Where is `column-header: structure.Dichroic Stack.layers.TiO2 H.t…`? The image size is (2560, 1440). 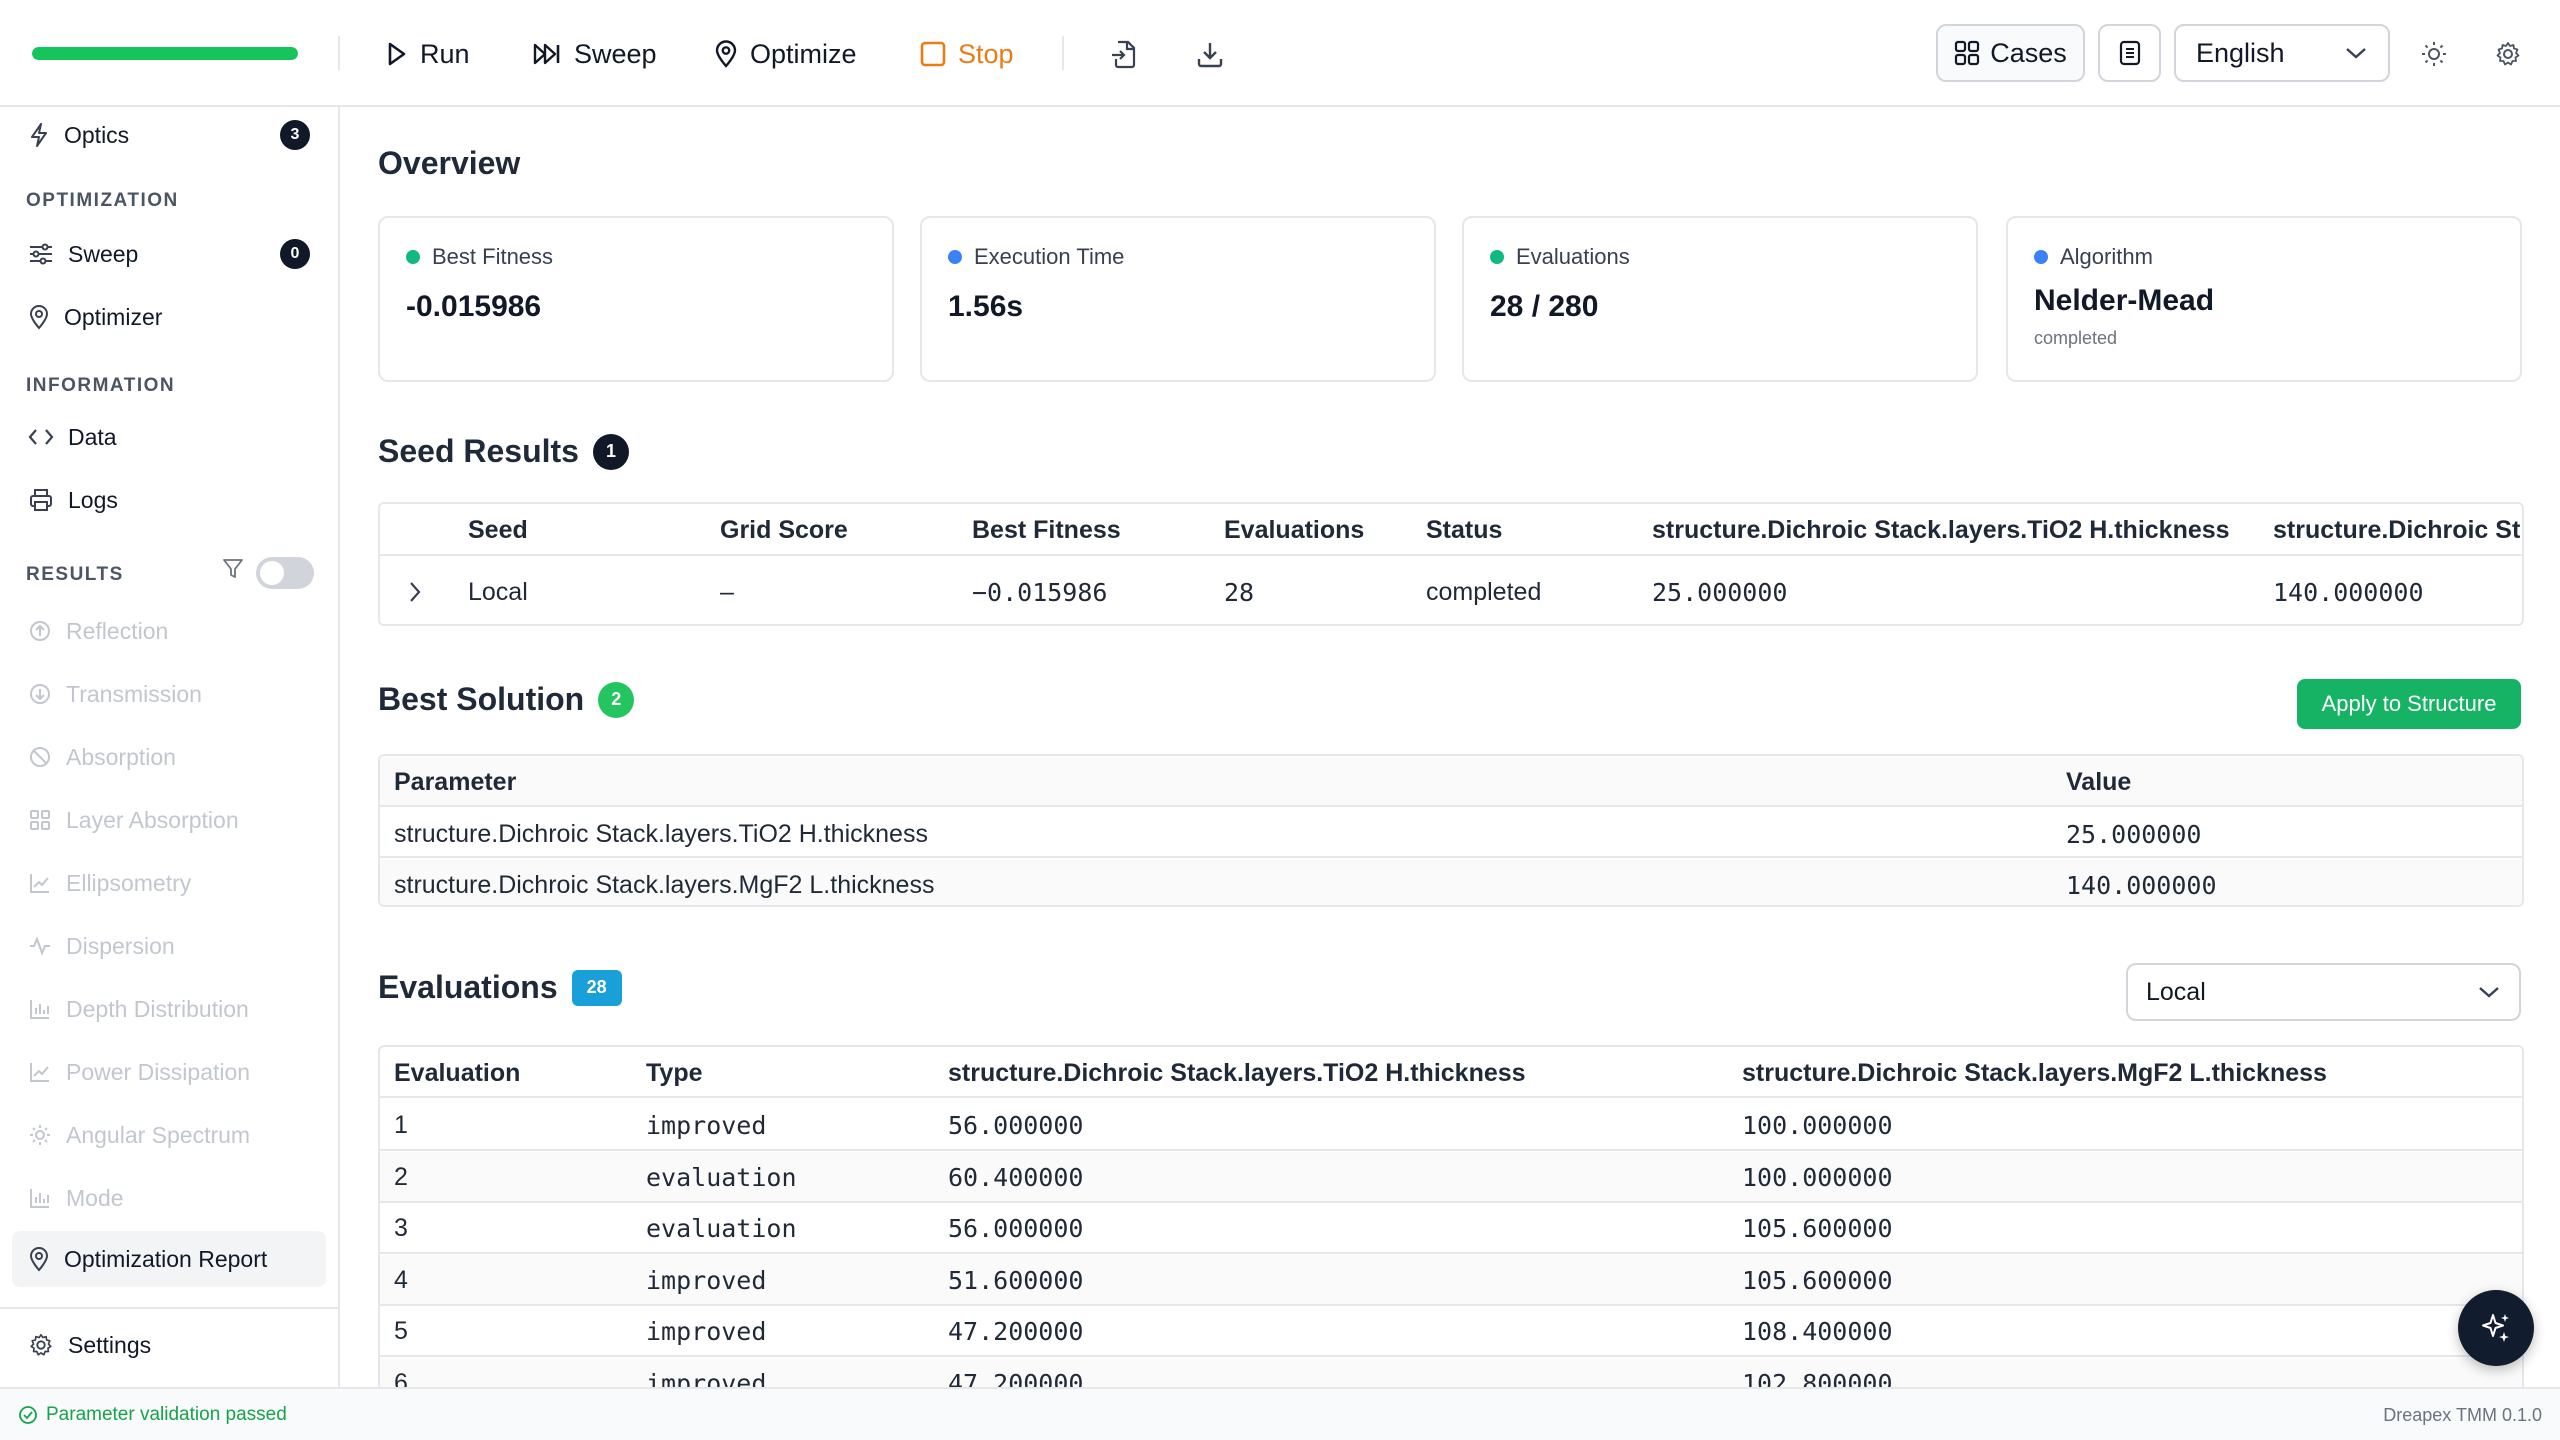
column-header: structure.Dichroic Stack.layers.TiO2 H.t… is located at coordinates (1237, 1073).